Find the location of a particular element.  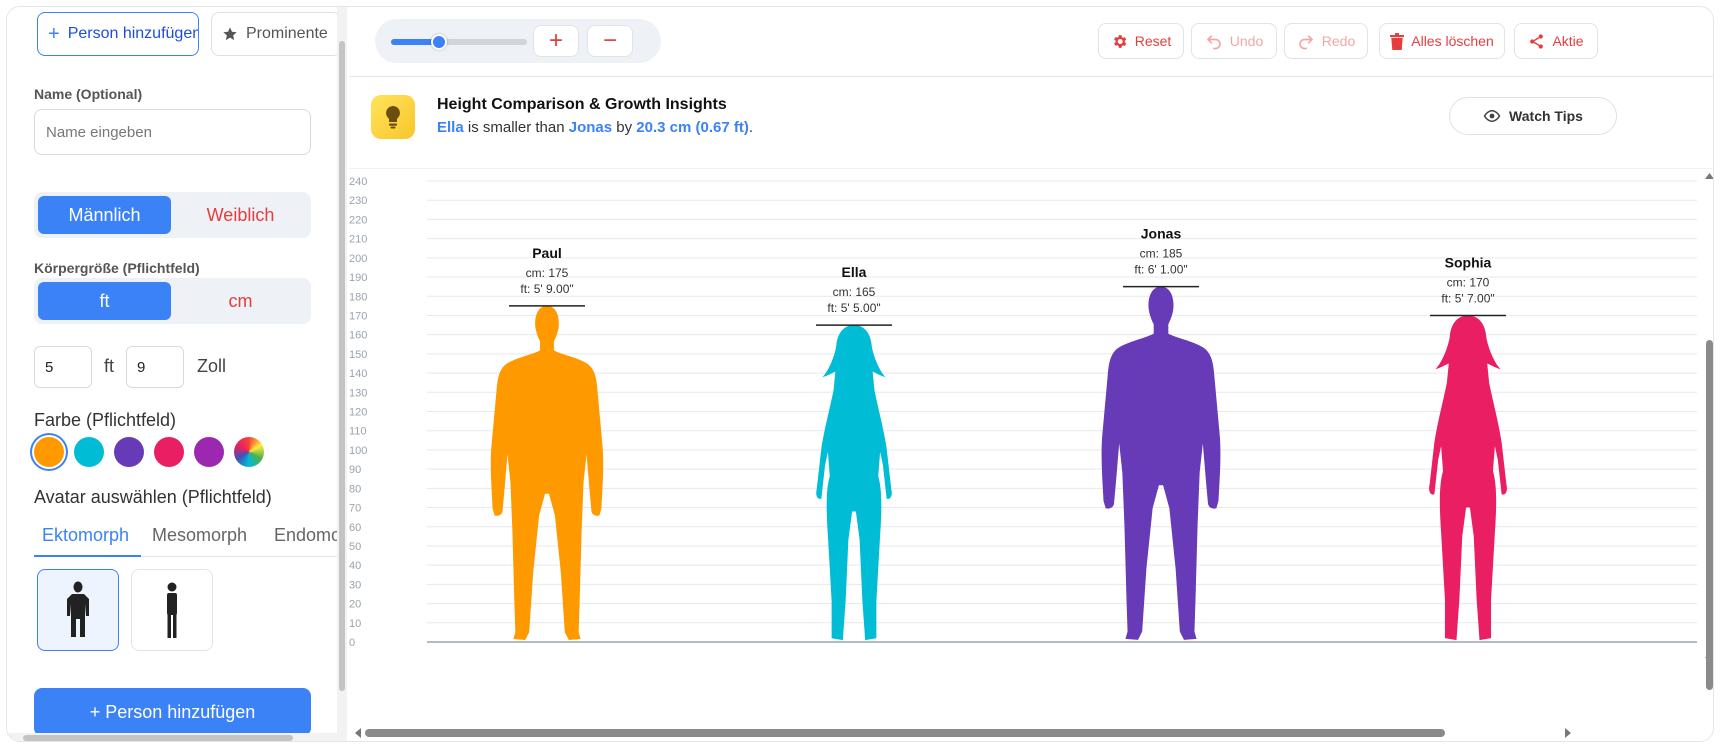

reset-button: Reset is located at coordinates (1141, 41).